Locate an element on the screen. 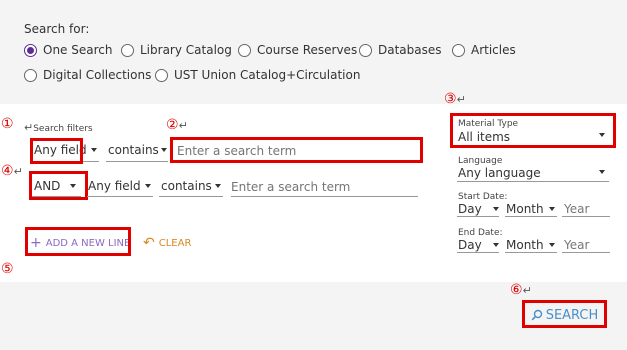 The image size is (627, 350). radio-label: UST Union Catalog+Circulation is located at coordinates (267, 75).